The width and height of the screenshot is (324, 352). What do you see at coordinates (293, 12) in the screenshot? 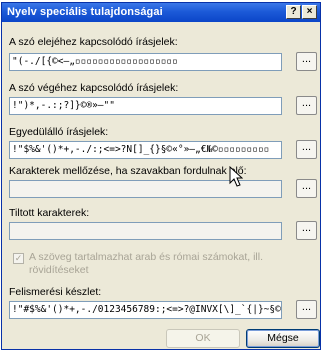
I see `help-button: ?` at bounding box center [293, 12].